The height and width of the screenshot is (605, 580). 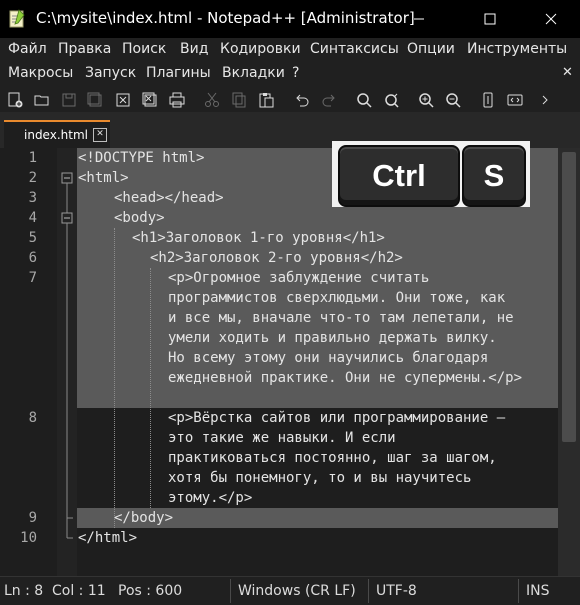 What do you see at coordinates (431, 49) in the screenshot?
I see `menu-settings: Опции` at bounding box center [431, 49].